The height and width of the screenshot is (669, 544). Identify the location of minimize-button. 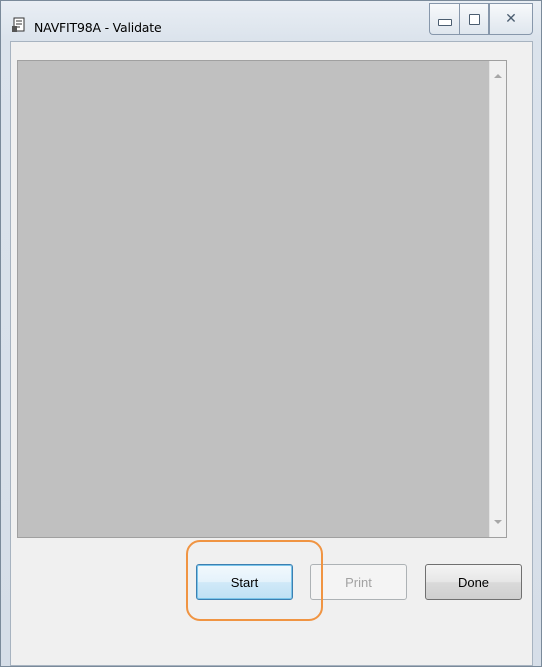
(444, 19).